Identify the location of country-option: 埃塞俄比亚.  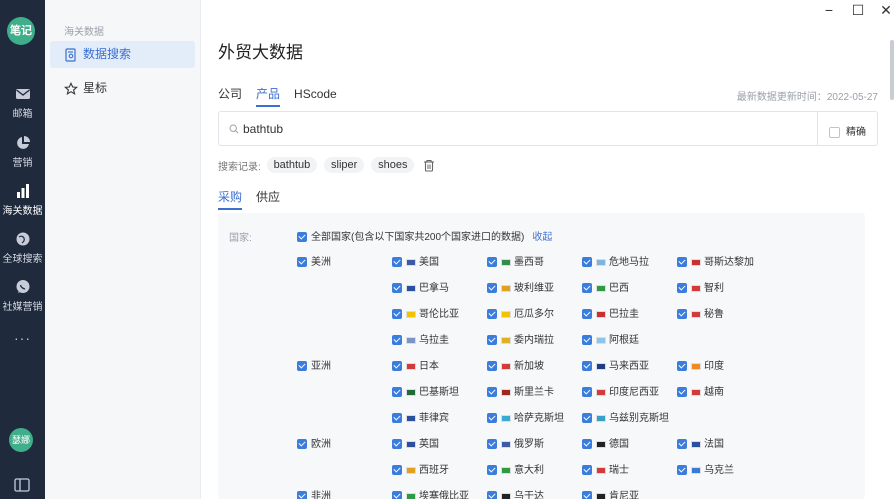
(430, 493).